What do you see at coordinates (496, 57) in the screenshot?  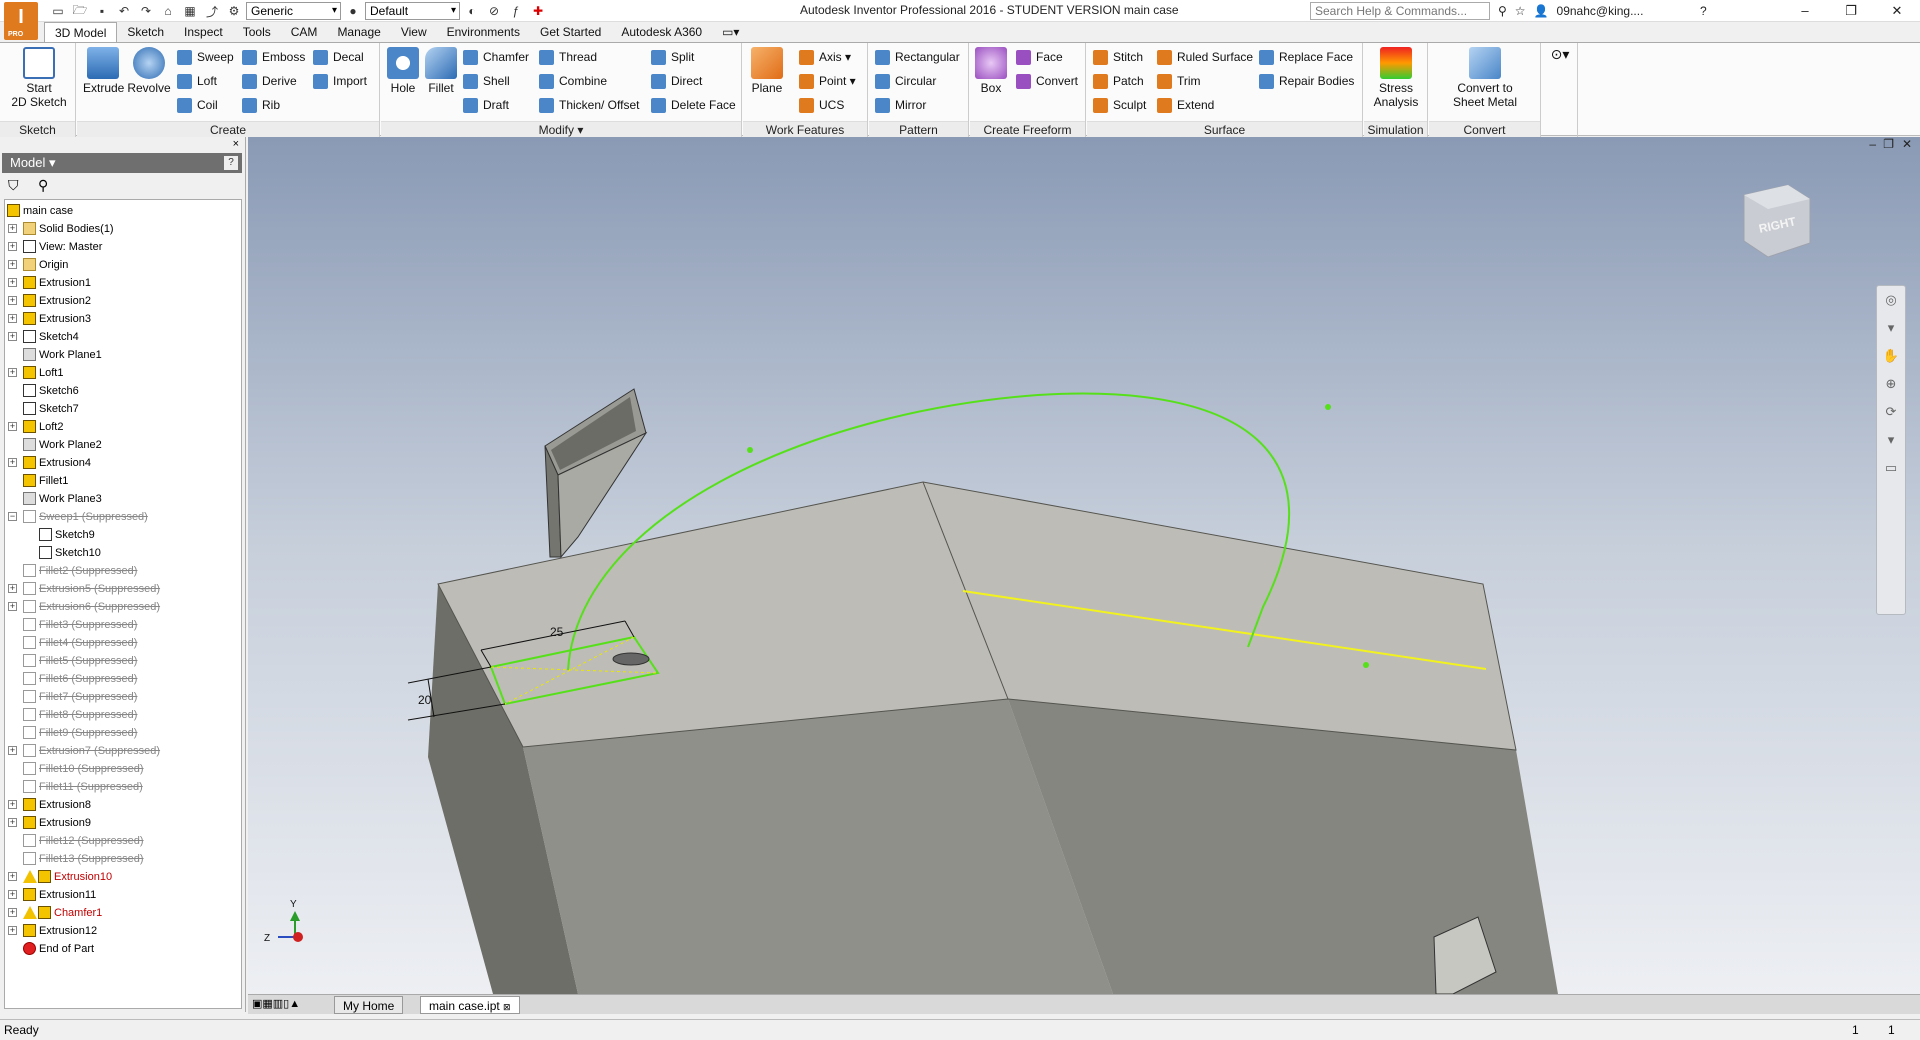 I see `chamfer-button: Chamfer` at bounding box center [496, 57].